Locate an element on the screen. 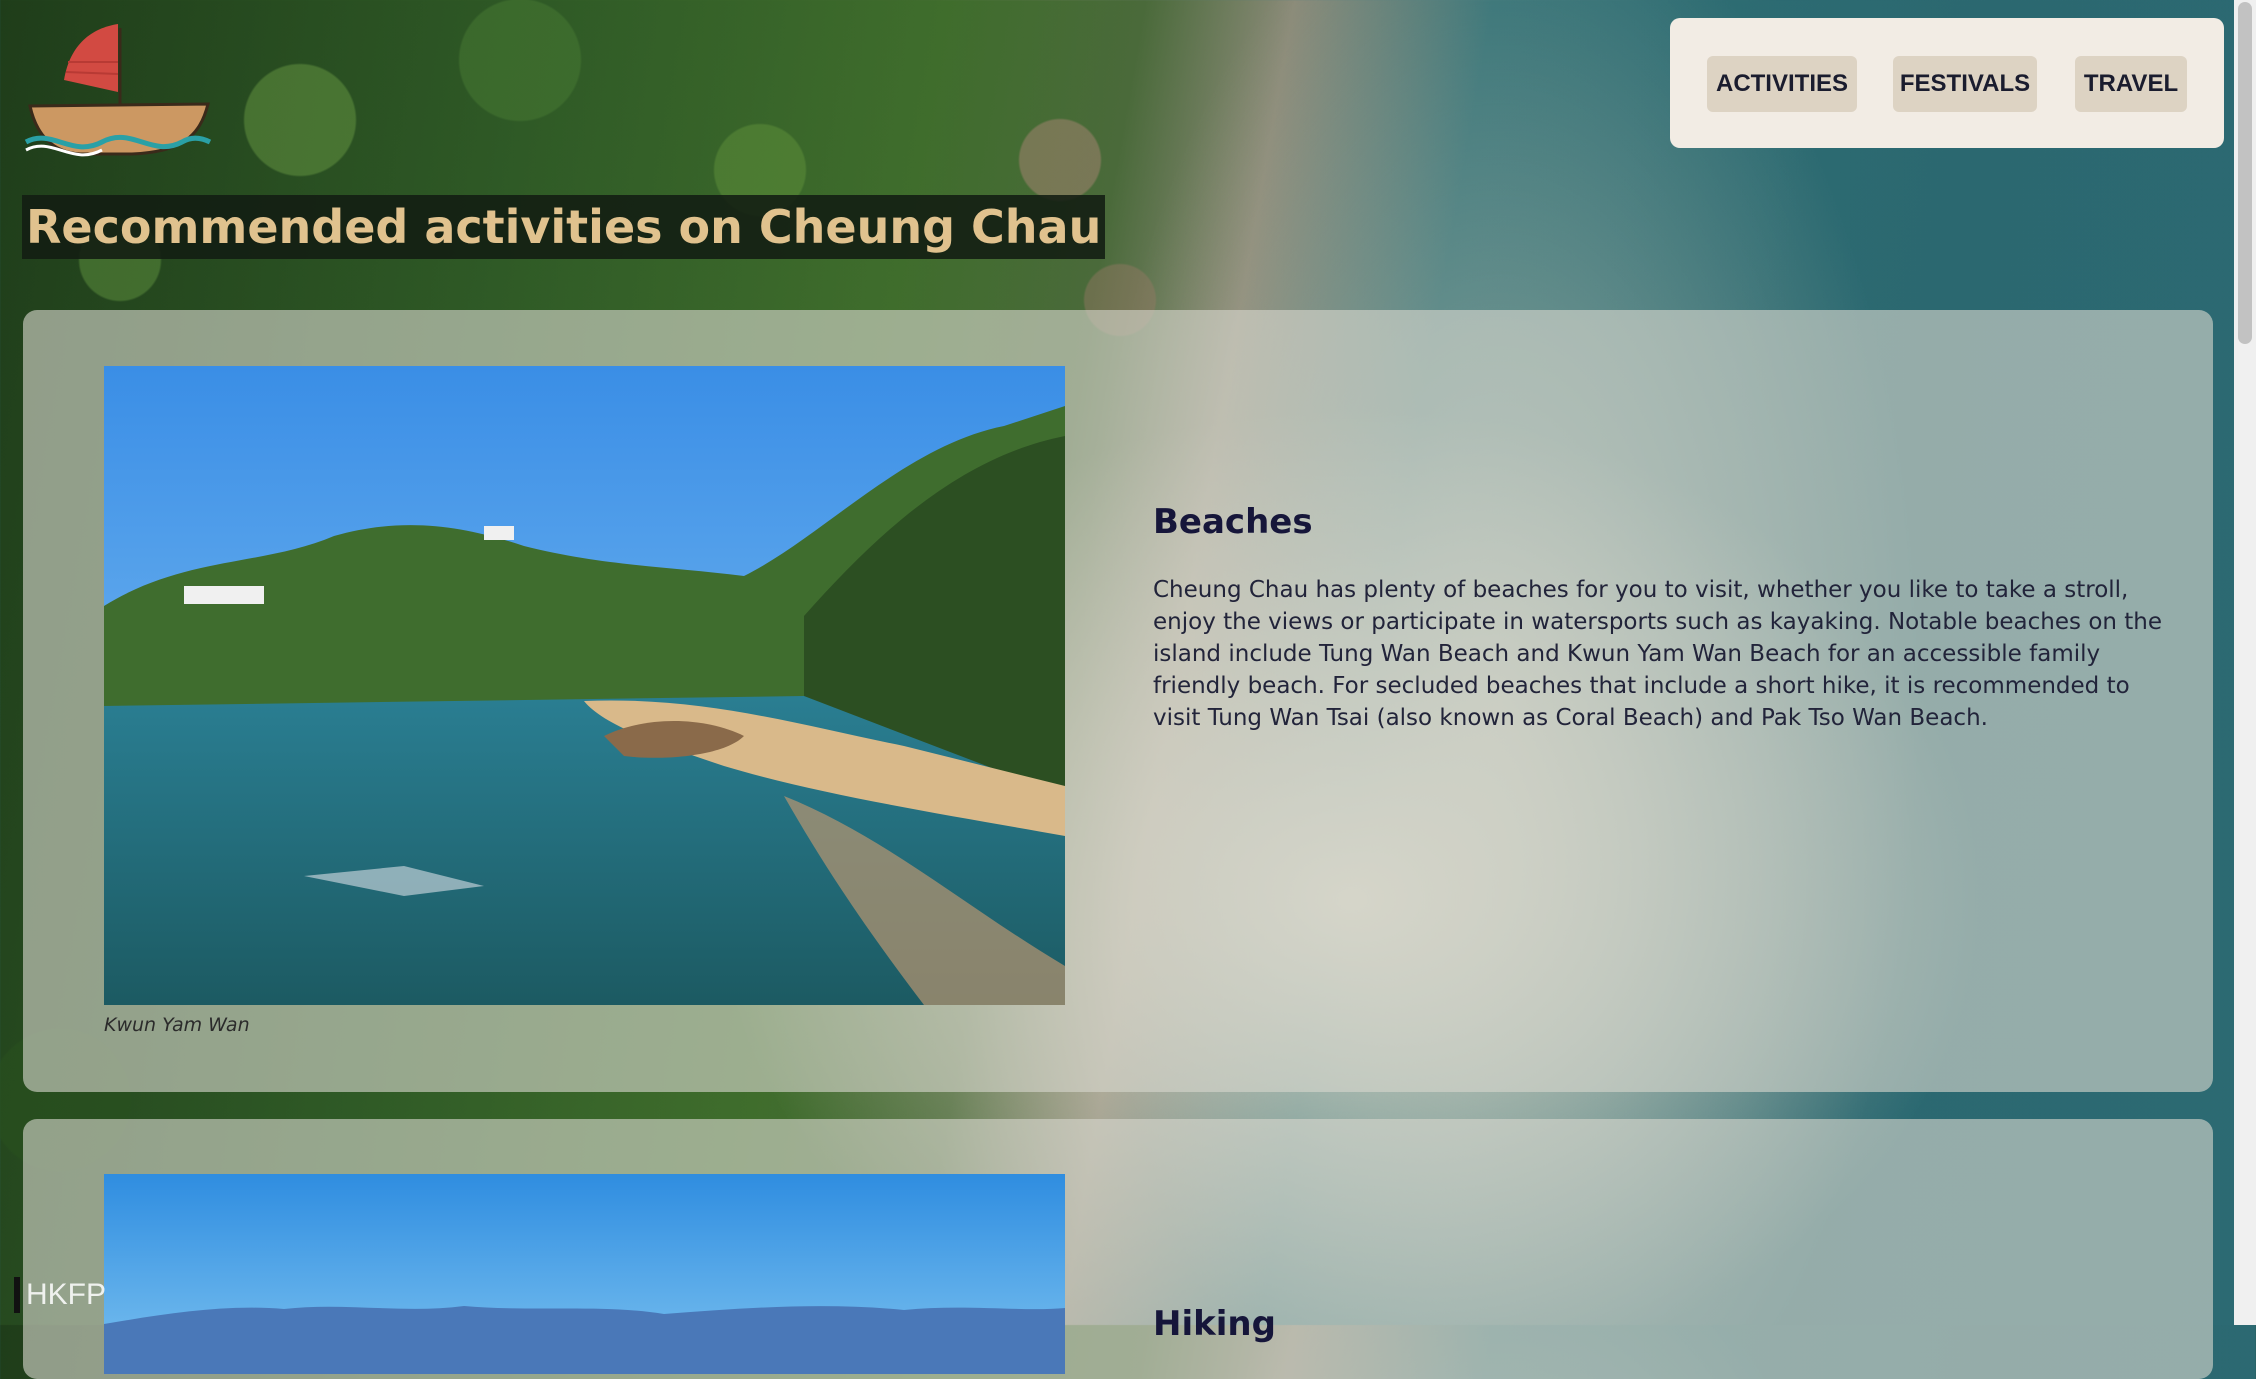 Image resolution: width=2256 pixels, height=1379 pixels. activity-heading: Beaches is located at coordinates (1233, 522).